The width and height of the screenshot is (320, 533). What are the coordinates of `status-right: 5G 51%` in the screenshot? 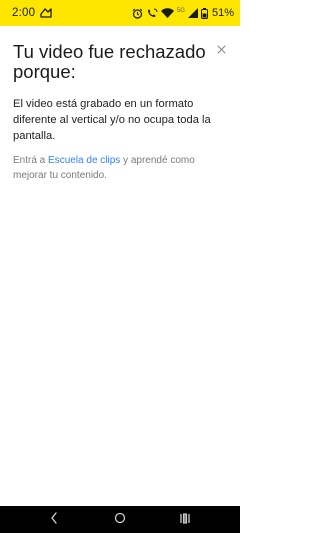 It's located at (183, 13).